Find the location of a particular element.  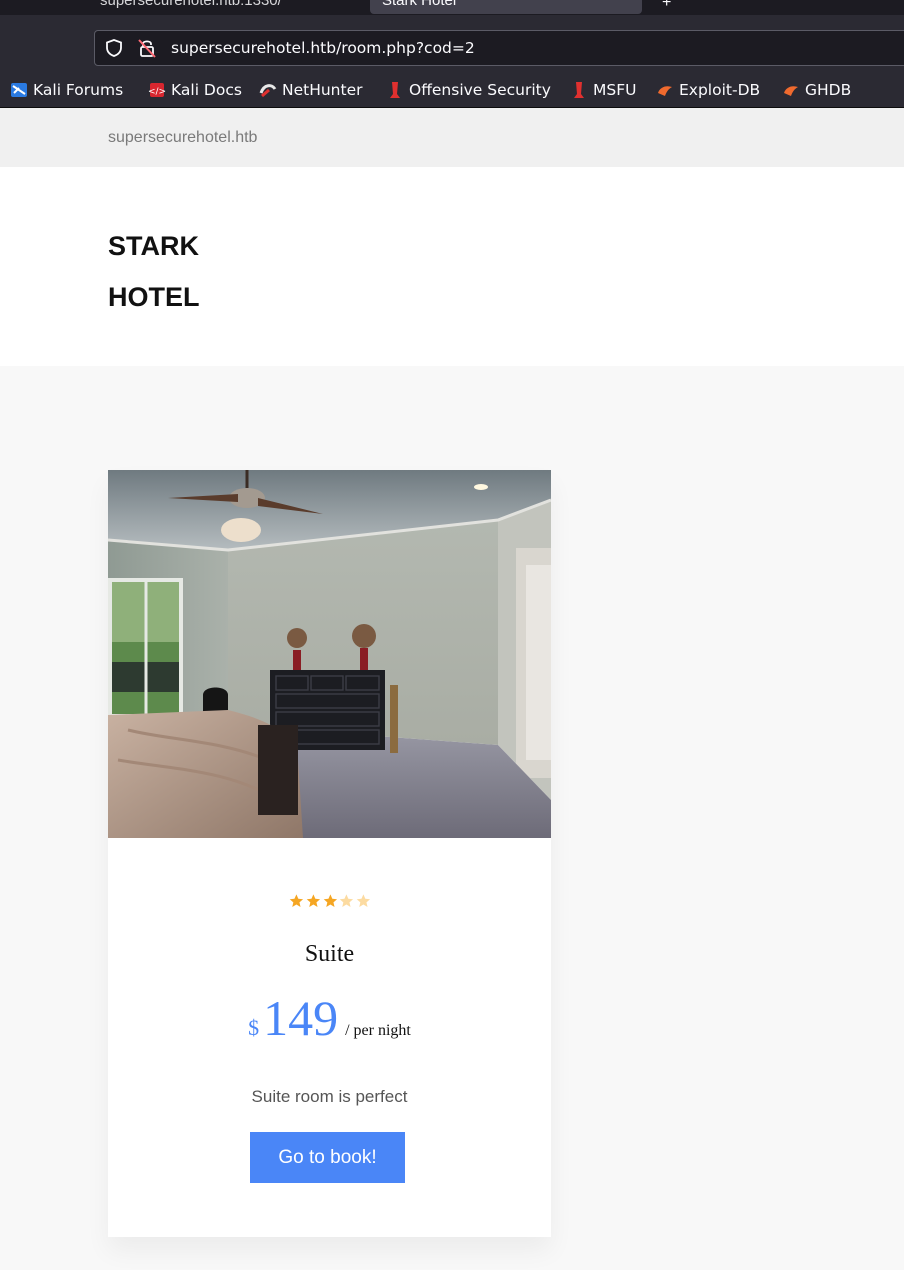

room-price: $ 149 / per night is located at coordinates (329, 1018).